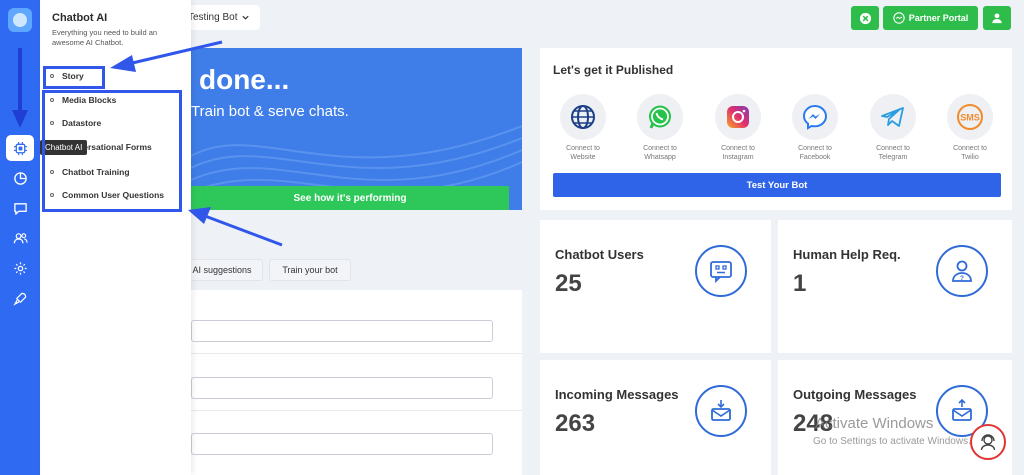 The image size is (1024, 475). Describe the element at coordinates (270, 111) in the screenshot. I see `hero-subtitle: Train bot & serve chats.` at that location.